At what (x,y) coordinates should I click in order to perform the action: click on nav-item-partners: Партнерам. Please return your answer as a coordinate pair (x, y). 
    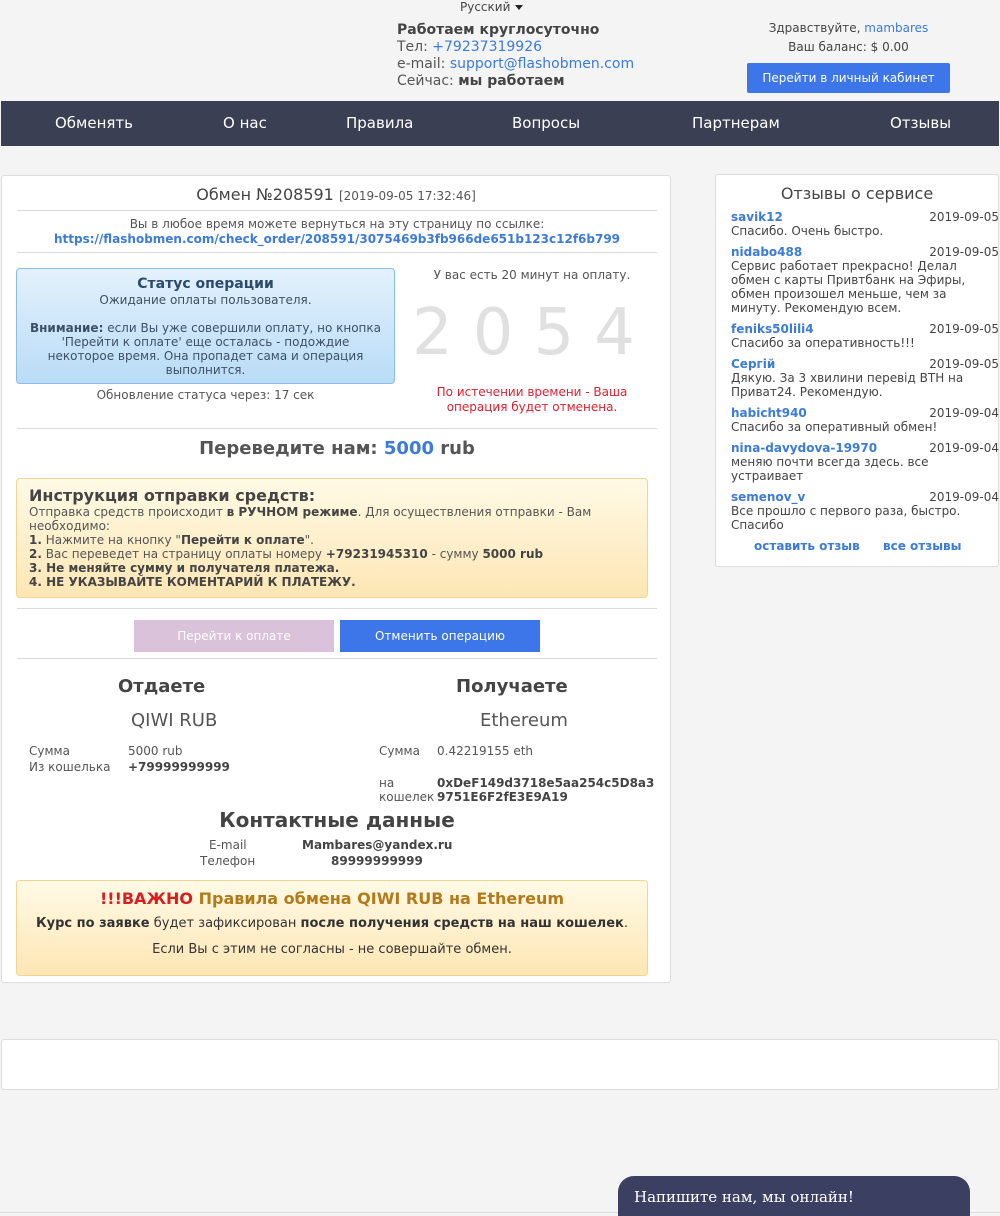
    Looking at the image, I should click on (736, 123).